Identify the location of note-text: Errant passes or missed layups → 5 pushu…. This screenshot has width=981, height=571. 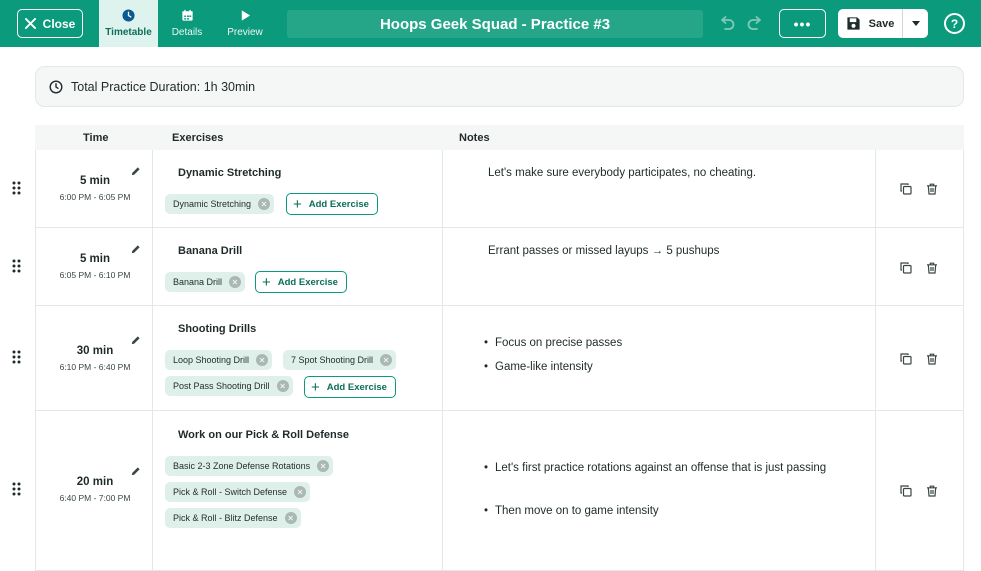
(604, 251).